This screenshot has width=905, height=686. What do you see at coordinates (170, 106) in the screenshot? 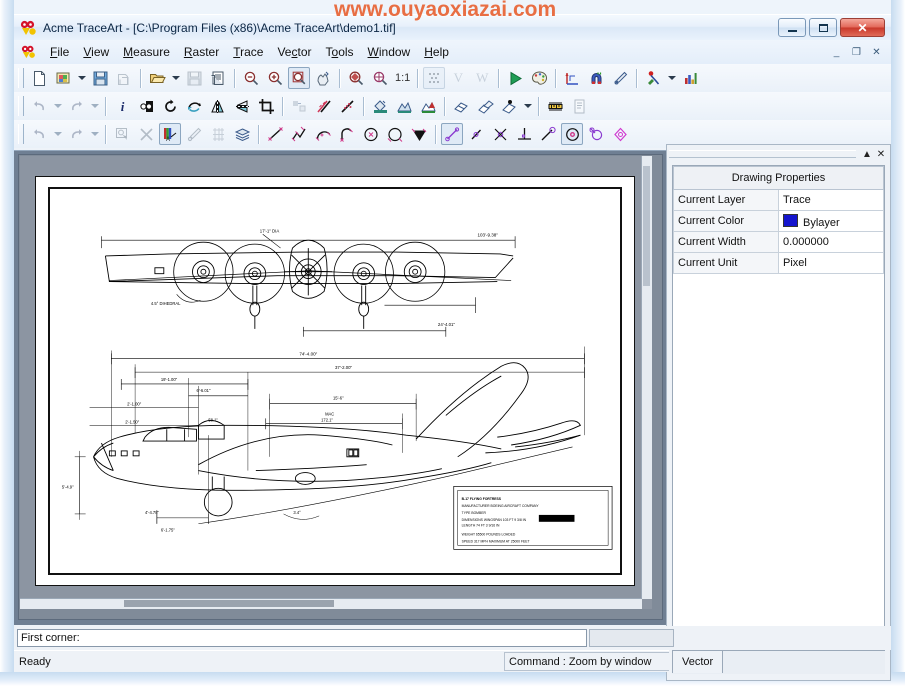
I see `rotate-arrow-icon` at bounding box center [170, 106].